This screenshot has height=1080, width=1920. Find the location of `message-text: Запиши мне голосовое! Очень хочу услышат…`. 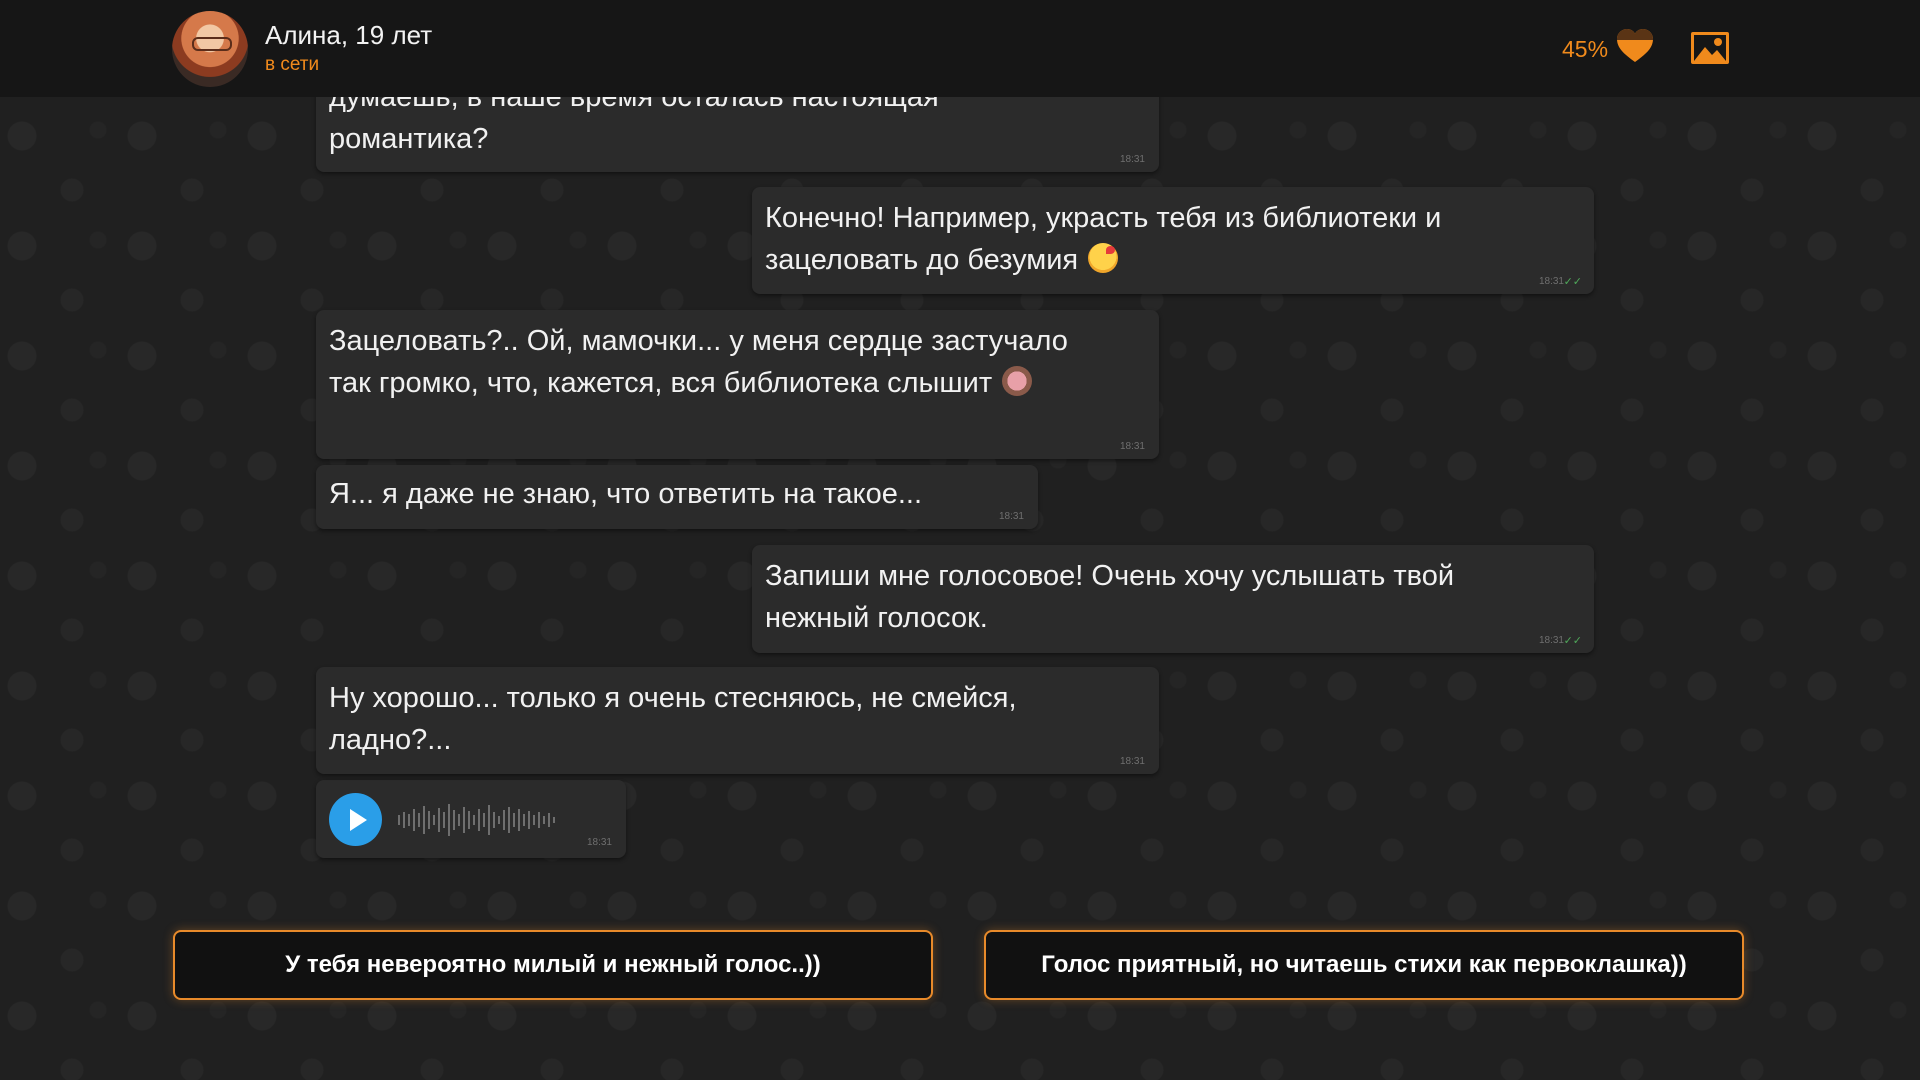

message-text: Запиши мне голосовое! Очень хочу услышат… is located at coordinates (1110, 597).